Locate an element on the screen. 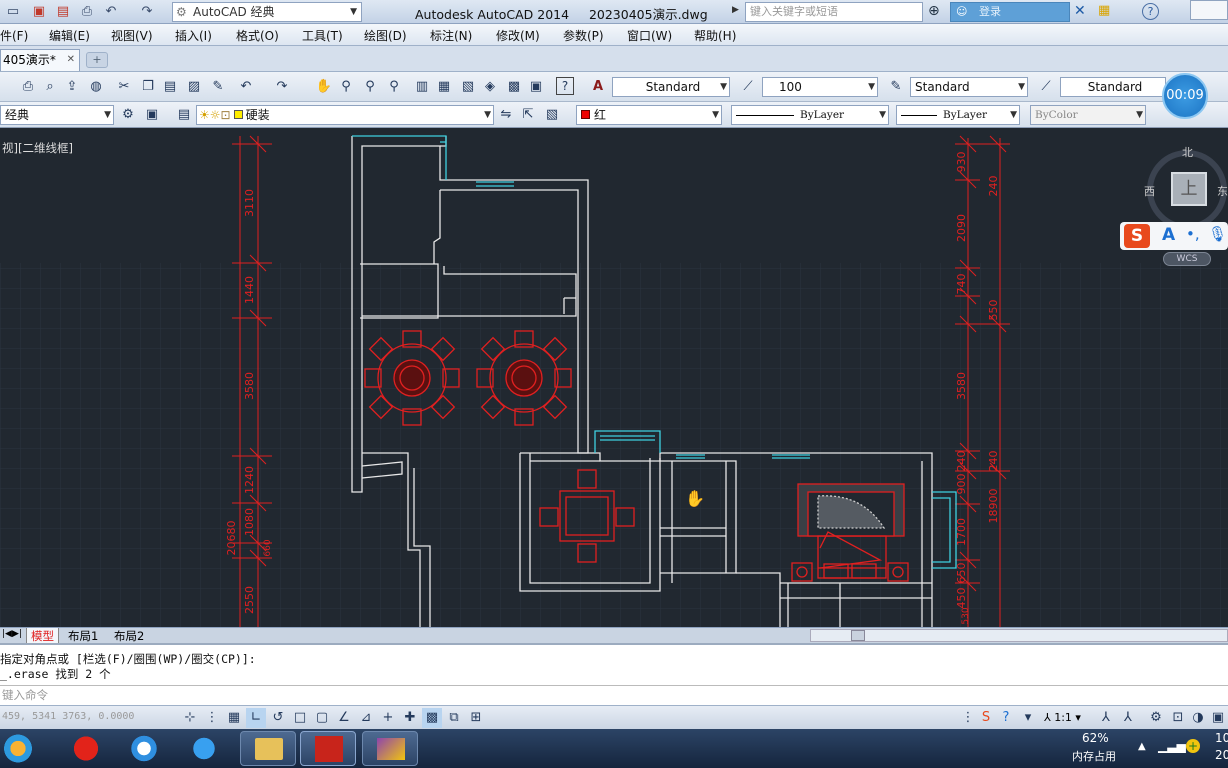 Image resolution: width=1228 pixels, height=768 pixels. minimize-button is located at coordinates (1209, 10).